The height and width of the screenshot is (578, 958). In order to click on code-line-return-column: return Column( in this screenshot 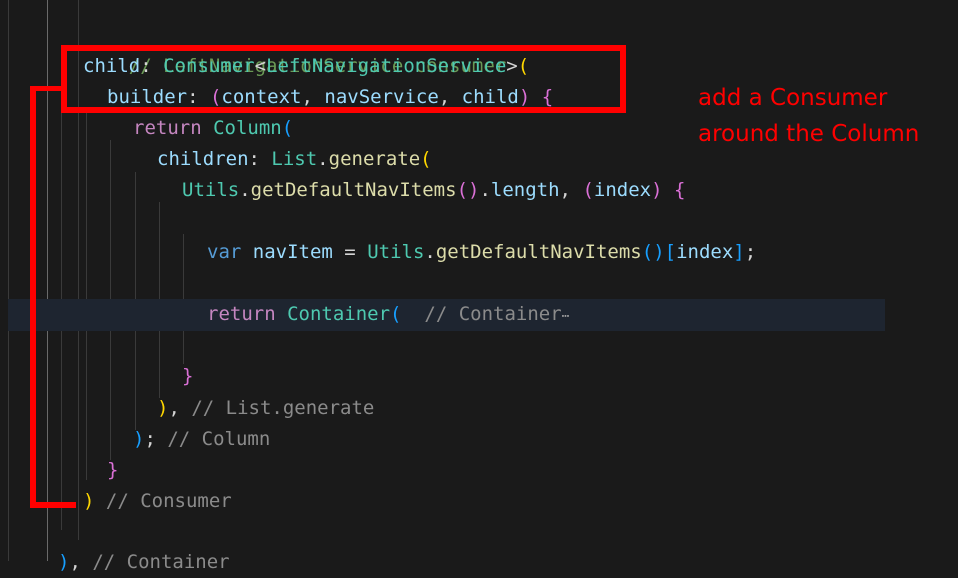, I will do `click(213, 128)`.